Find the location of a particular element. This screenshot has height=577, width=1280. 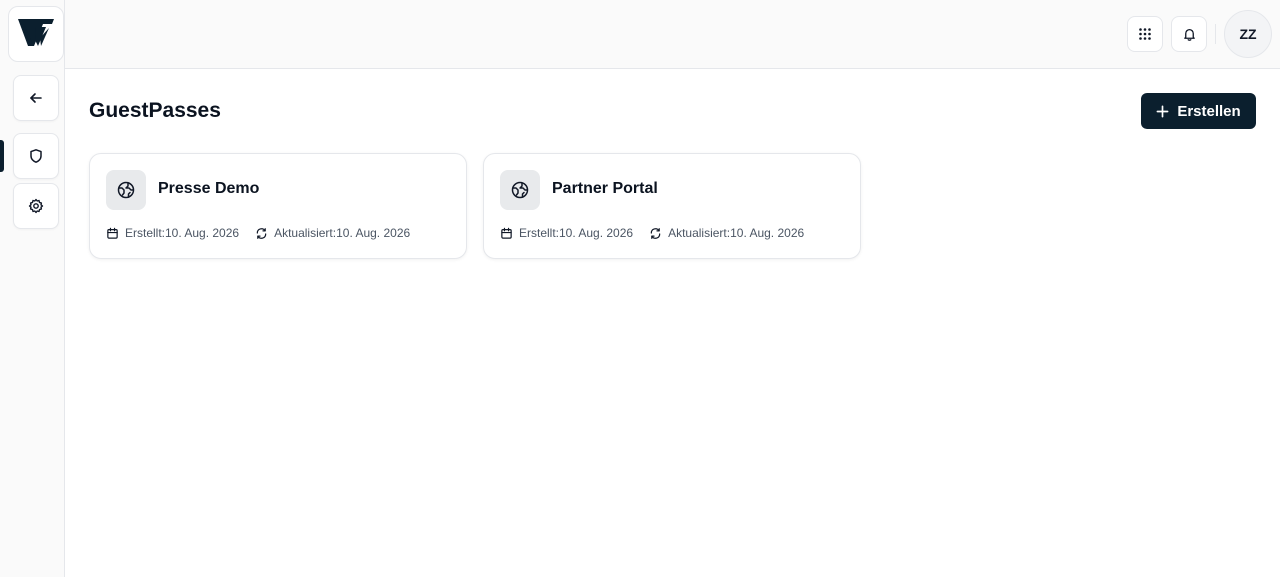

active-indicator is located at coordinates (2, 156).